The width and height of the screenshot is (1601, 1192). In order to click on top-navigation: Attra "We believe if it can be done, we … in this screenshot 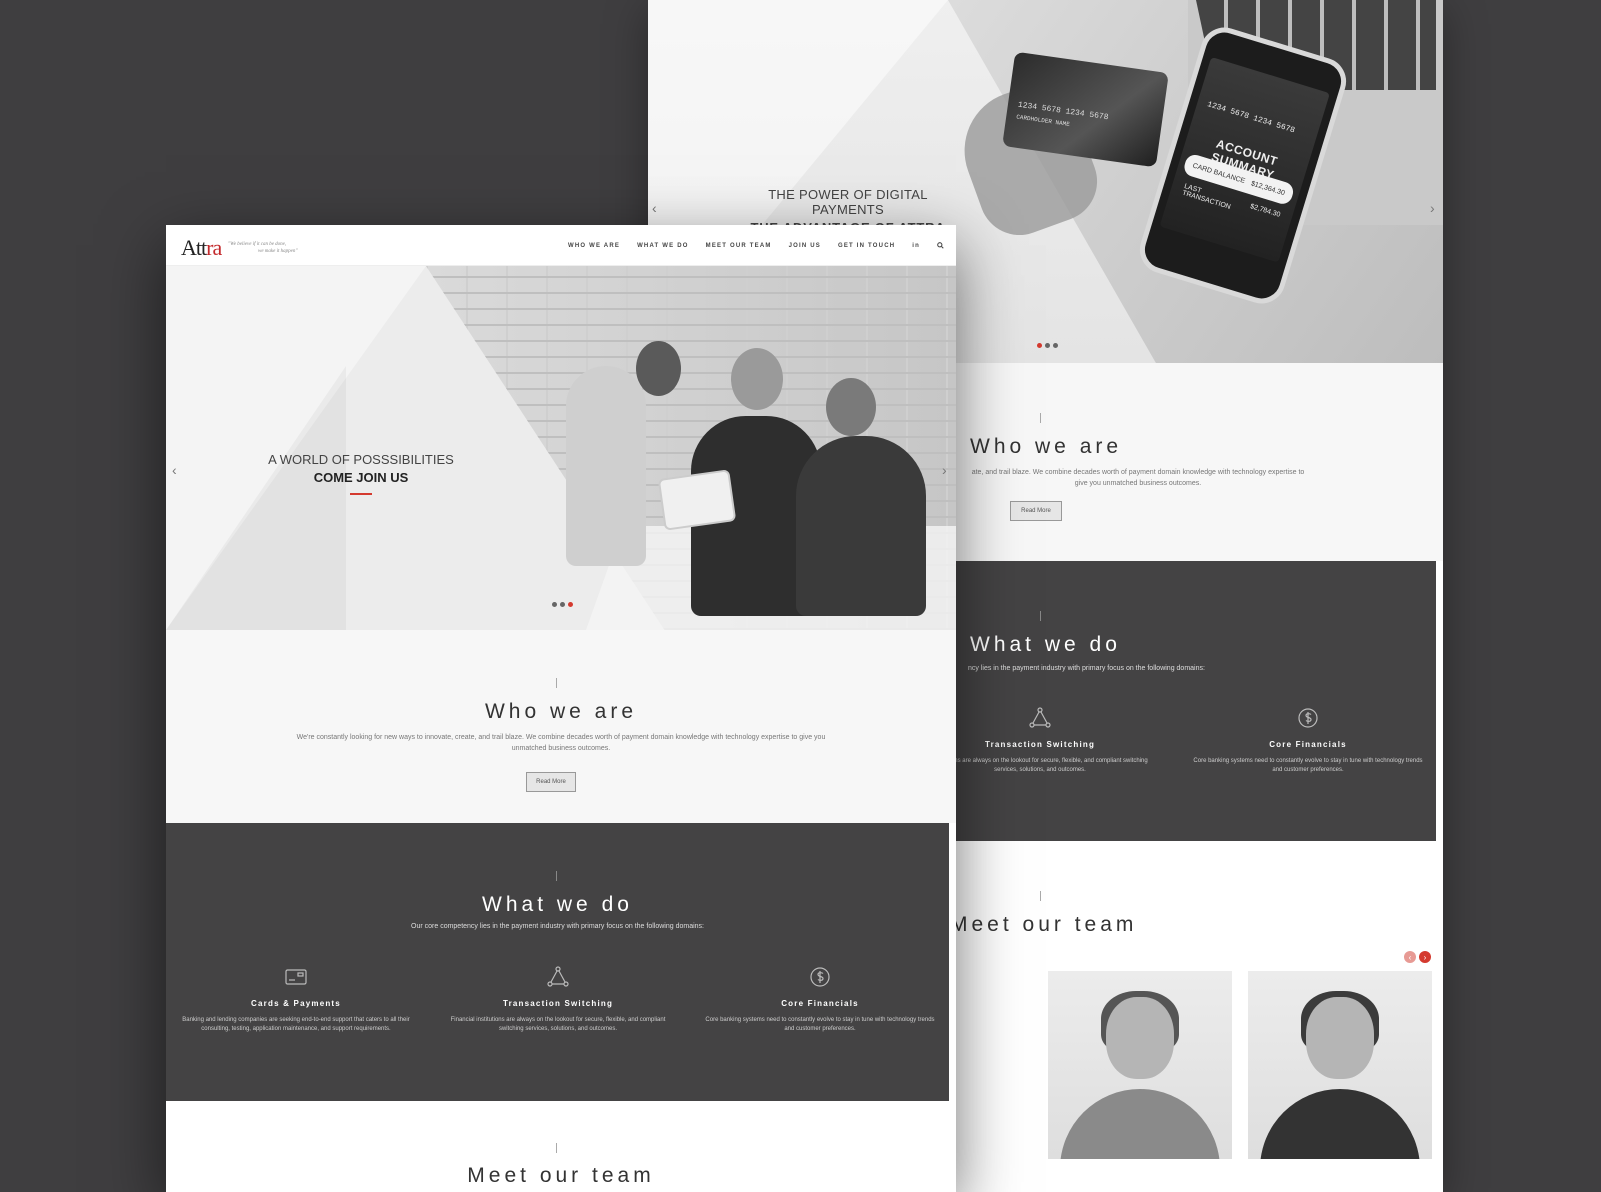, I will do `click(561, 245)`.